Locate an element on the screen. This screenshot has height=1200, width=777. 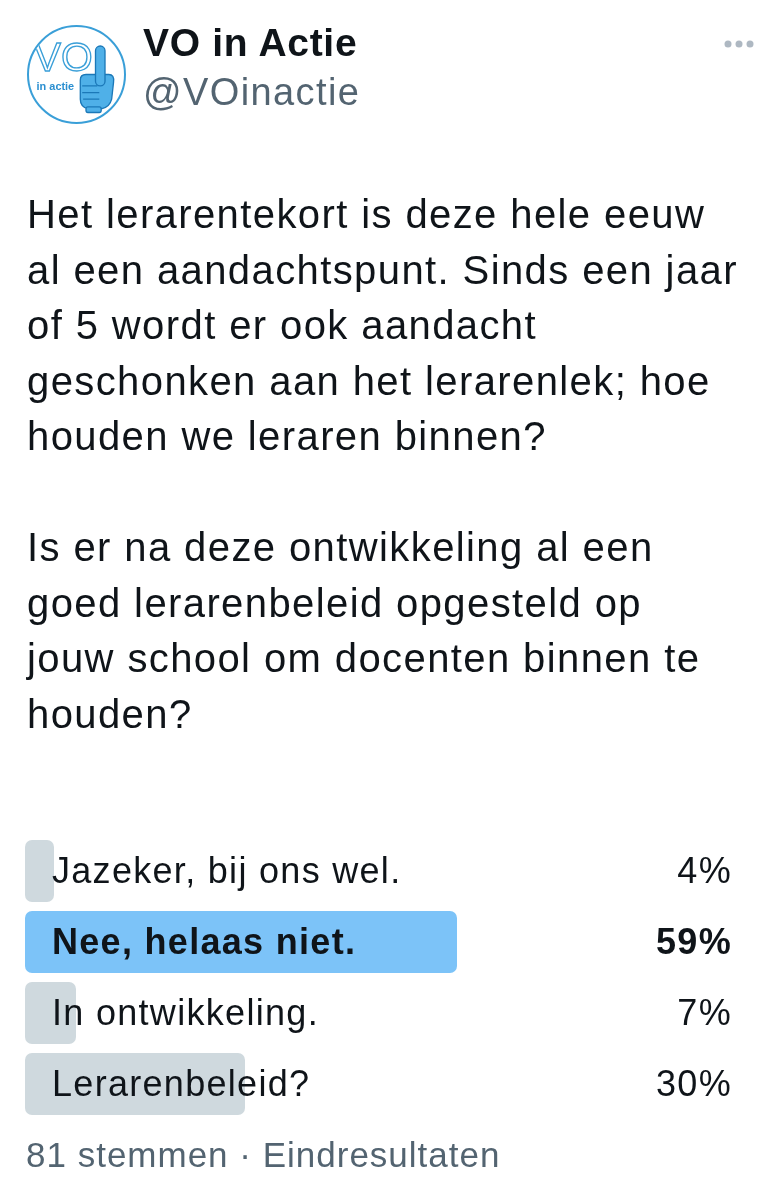
author-name: VO in Actie is located at coordinates (250, 43).